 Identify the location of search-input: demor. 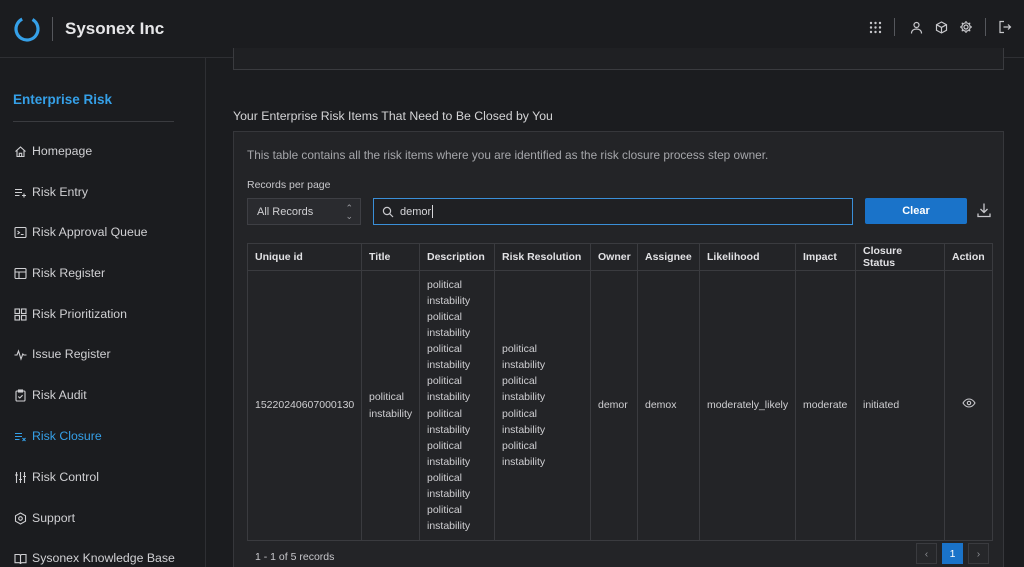
(613, 211).